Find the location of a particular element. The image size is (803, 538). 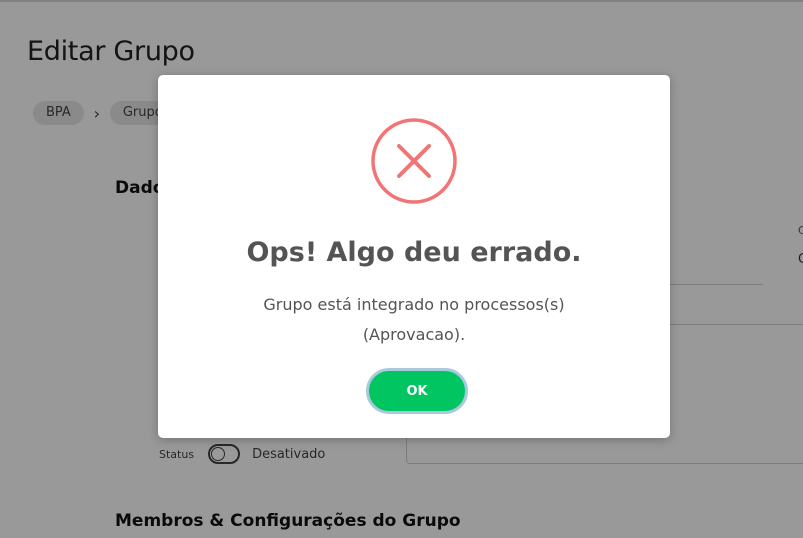

modal-title: Ops! Algo deu errado. is located at coordinates (414, 252).